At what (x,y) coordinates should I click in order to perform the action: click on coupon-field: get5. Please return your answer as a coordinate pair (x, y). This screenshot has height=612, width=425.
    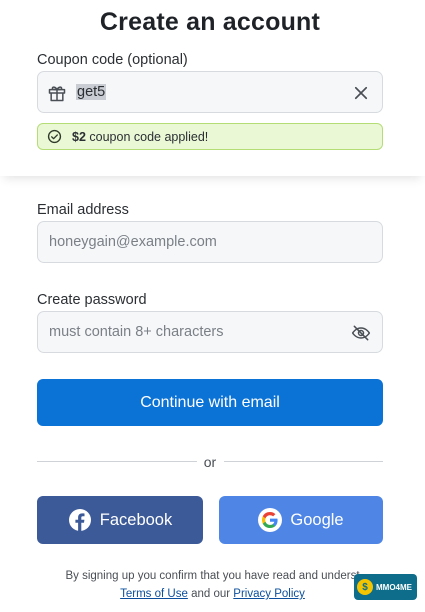
    Looking at the image, I should click on (210, 92).